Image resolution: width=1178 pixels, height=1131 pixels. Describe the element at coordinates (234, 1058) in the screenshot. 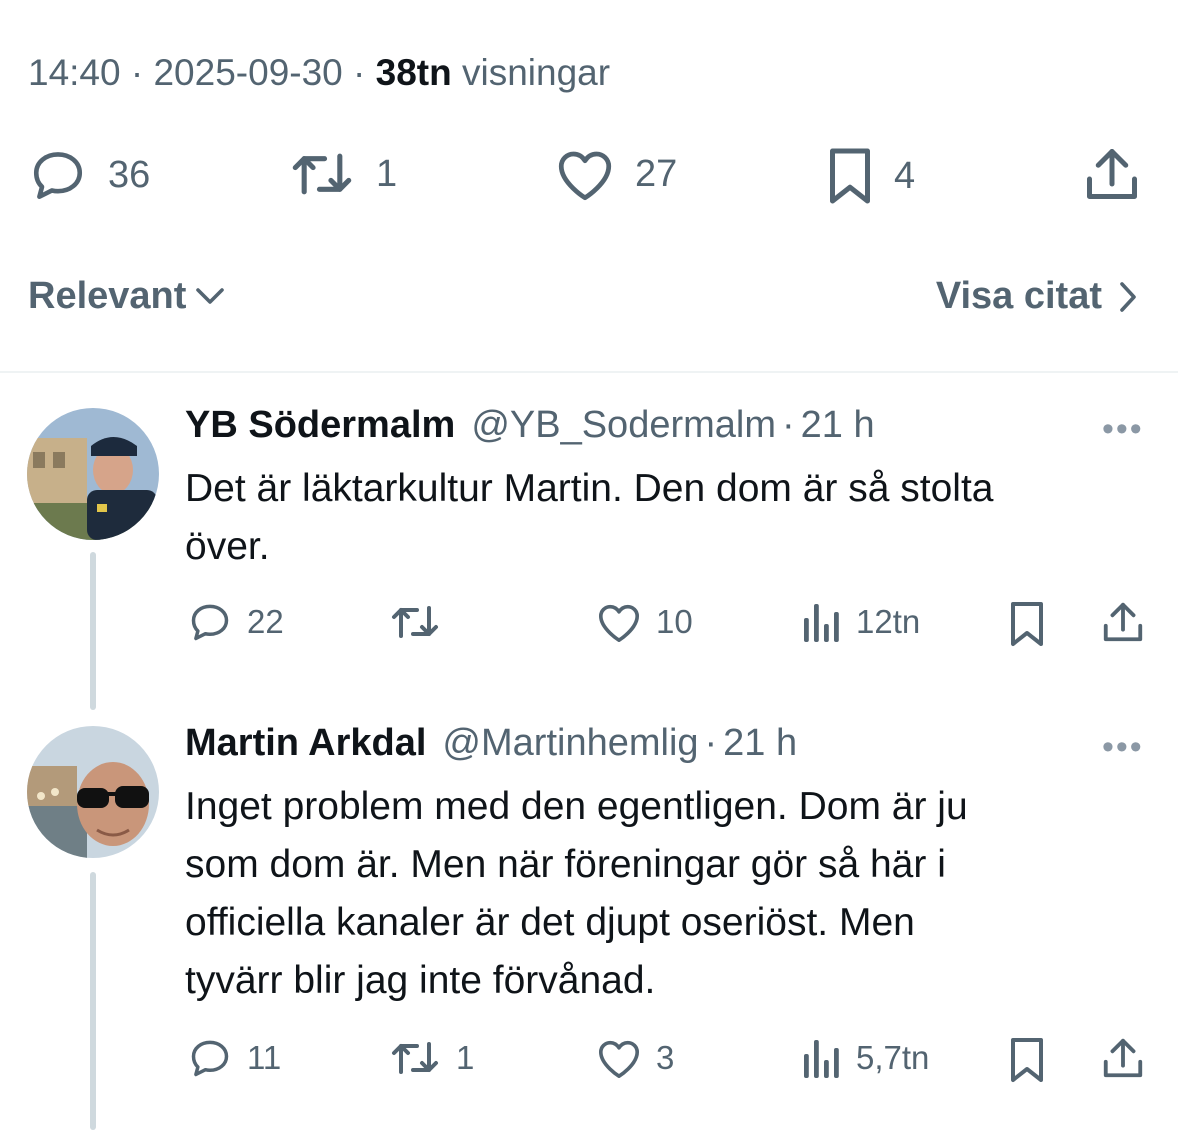

I see `reply-reply-button: 11` at that location.